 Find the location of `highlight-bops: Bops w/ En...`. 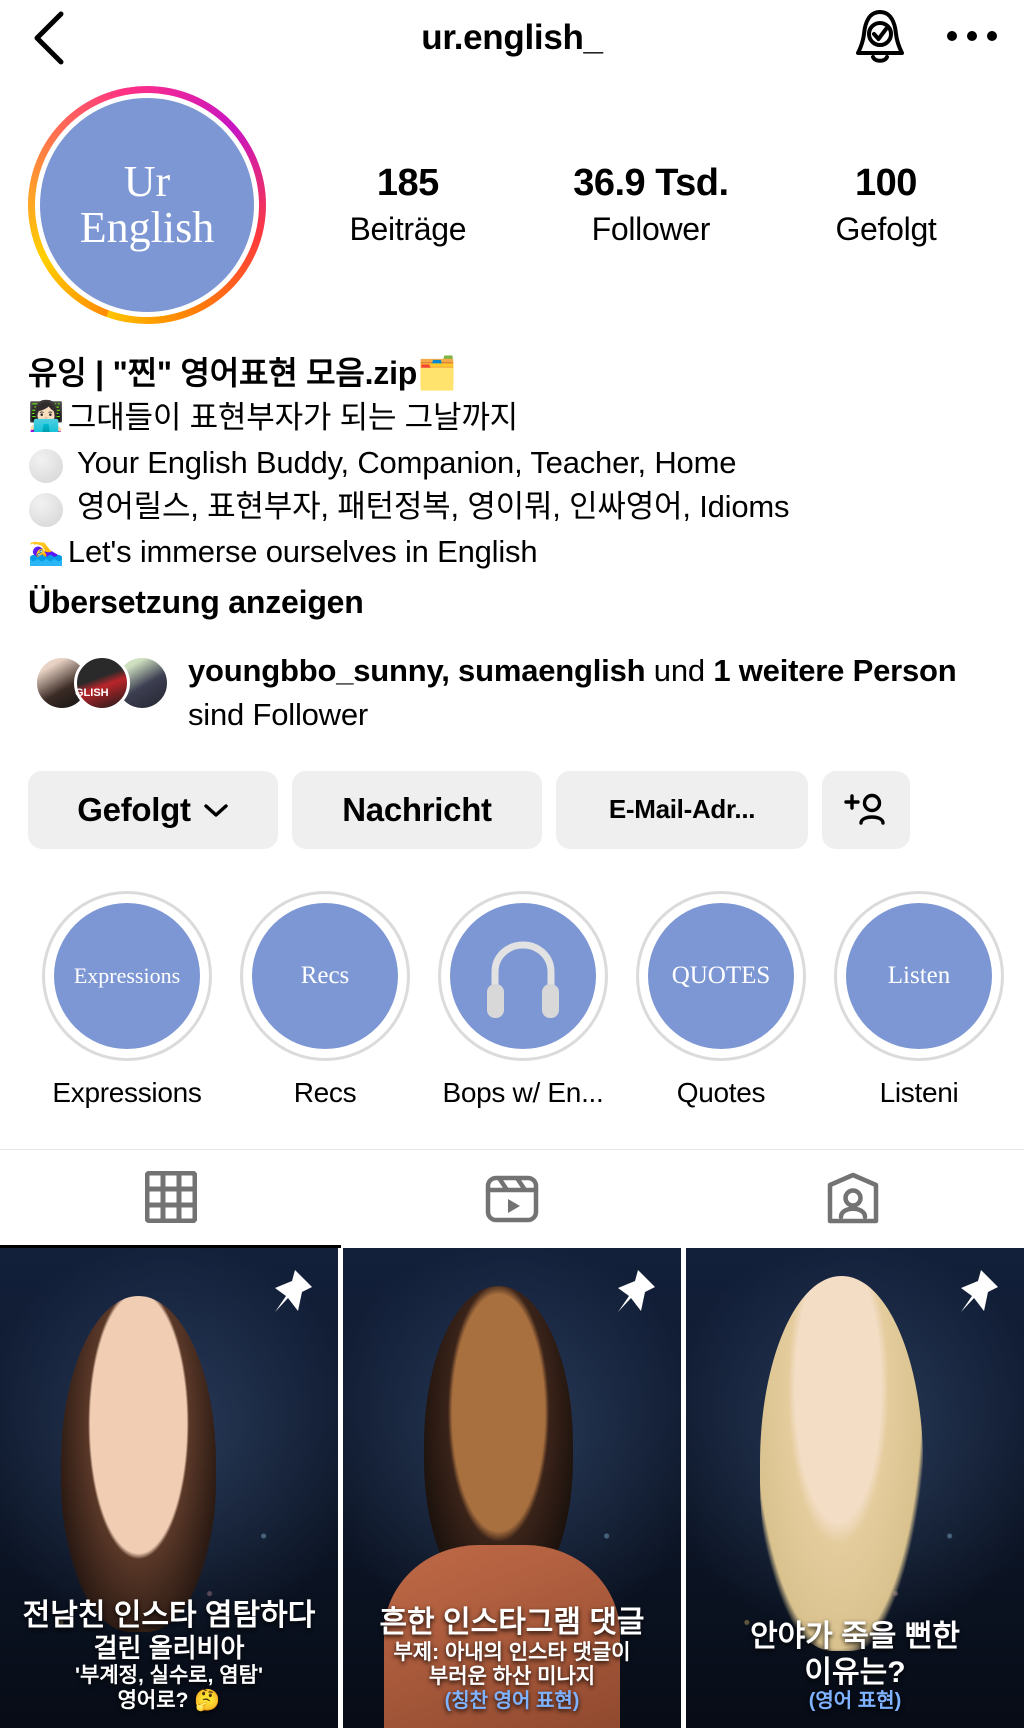

highlight-bops: Bops w/ En... is located at coordinates (523, 999).